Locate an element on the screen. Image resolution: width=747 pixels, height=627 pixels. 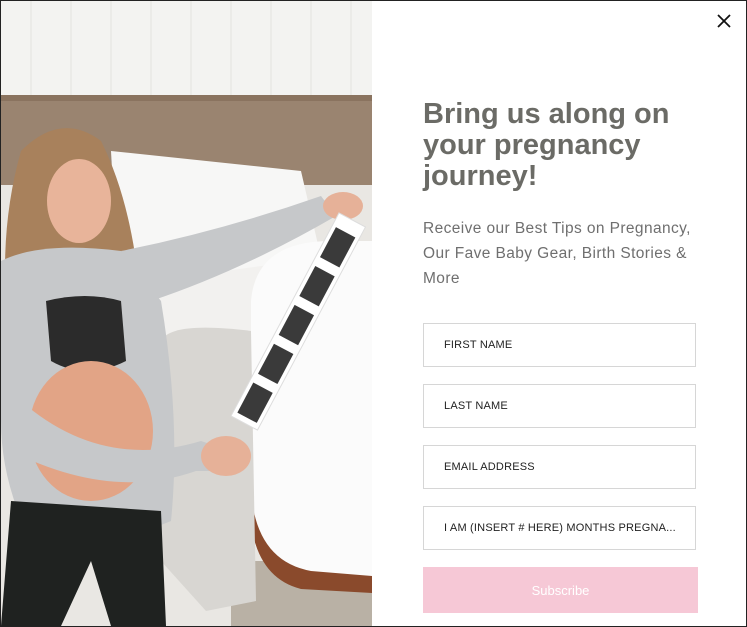
last-name-field-wrapper is located at coordinates (559, 406).